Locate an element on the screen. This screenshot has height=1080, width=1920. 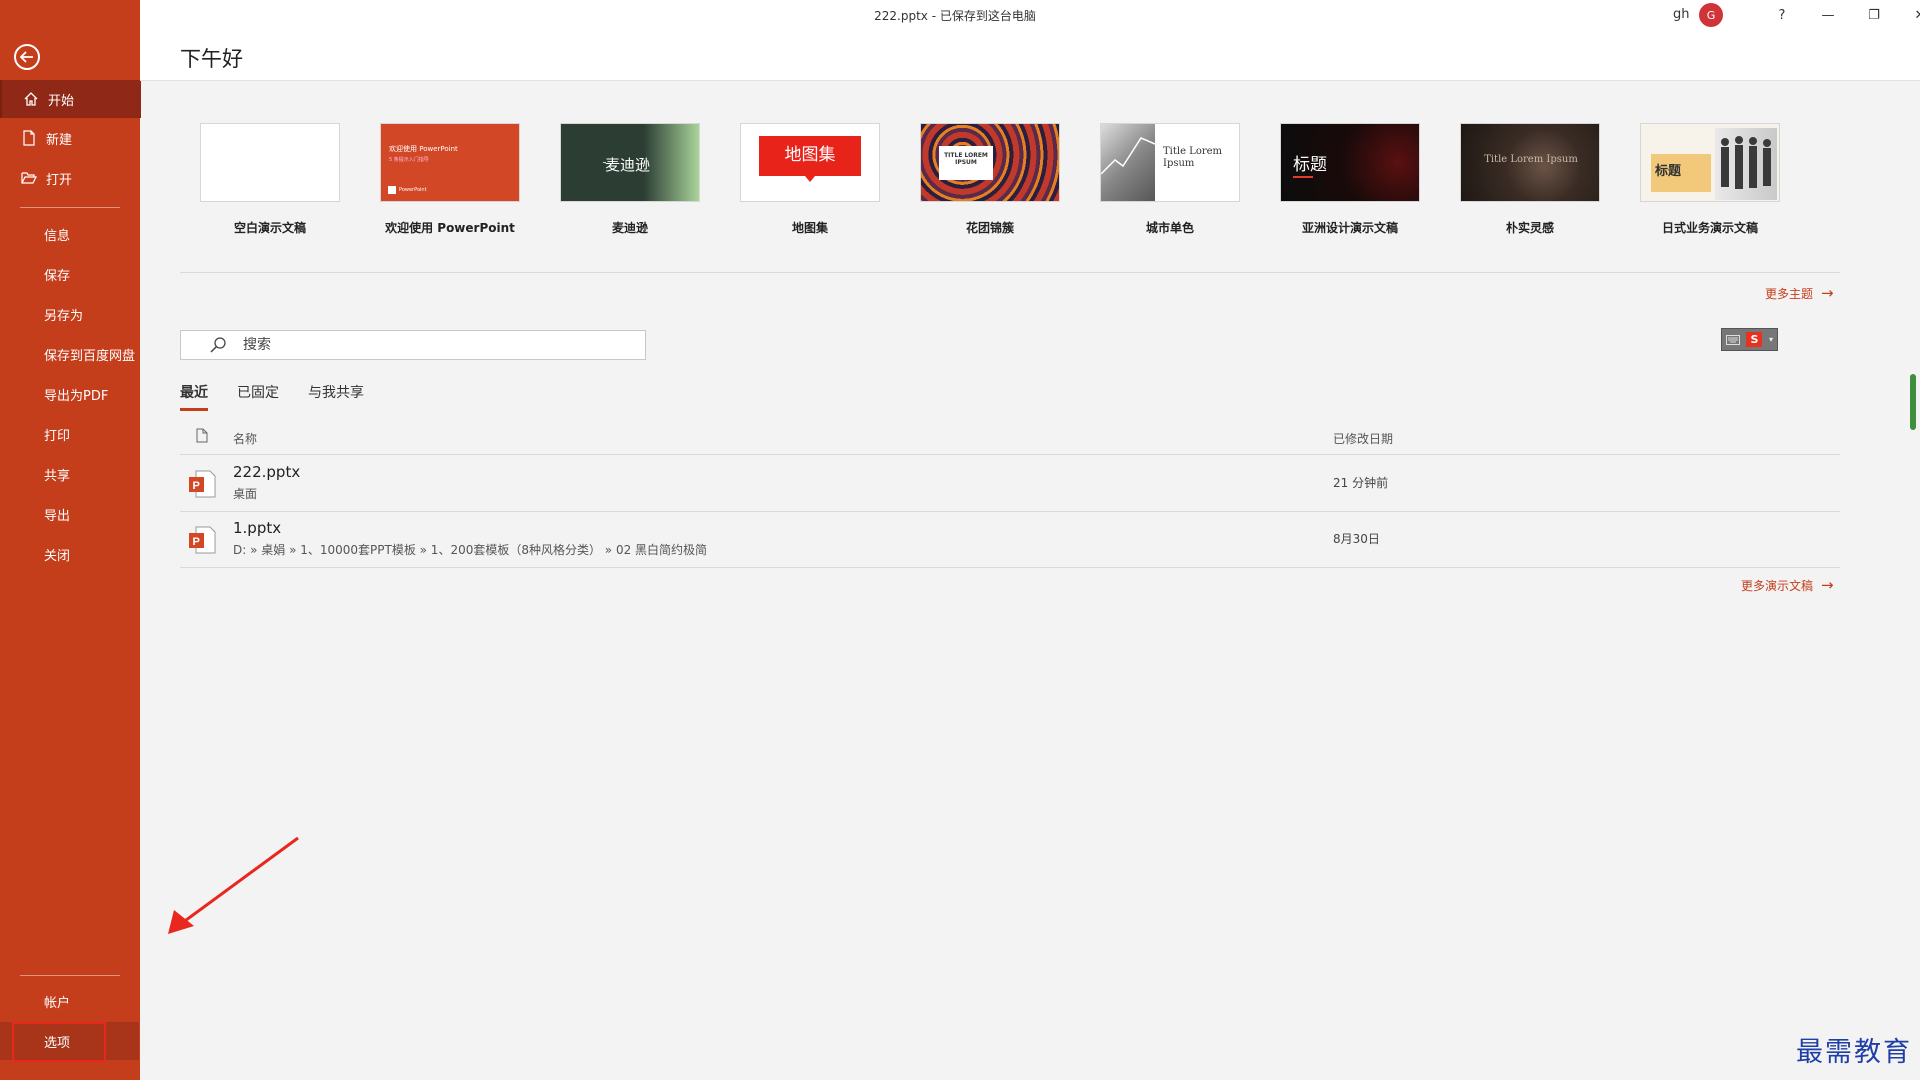
template-thumbnail: 地图集 is located at coordinates (810, 162).